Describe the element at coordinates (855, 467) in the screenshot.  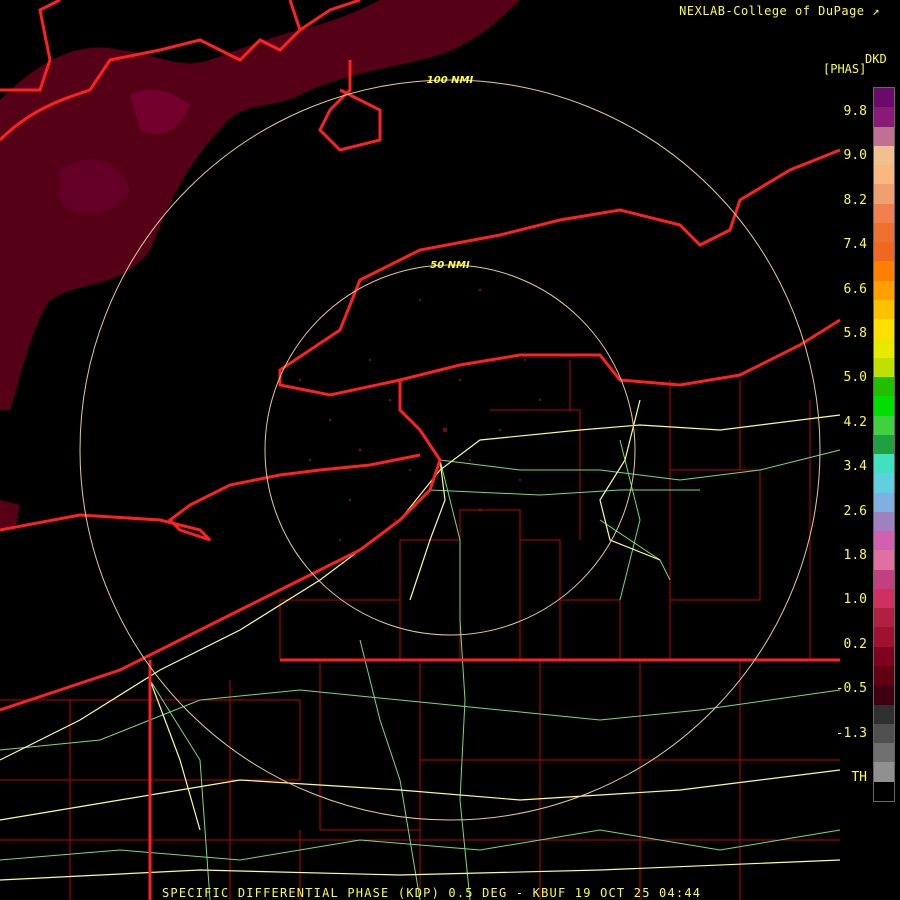
I see `legend-tick-label: 3.4` at that location.